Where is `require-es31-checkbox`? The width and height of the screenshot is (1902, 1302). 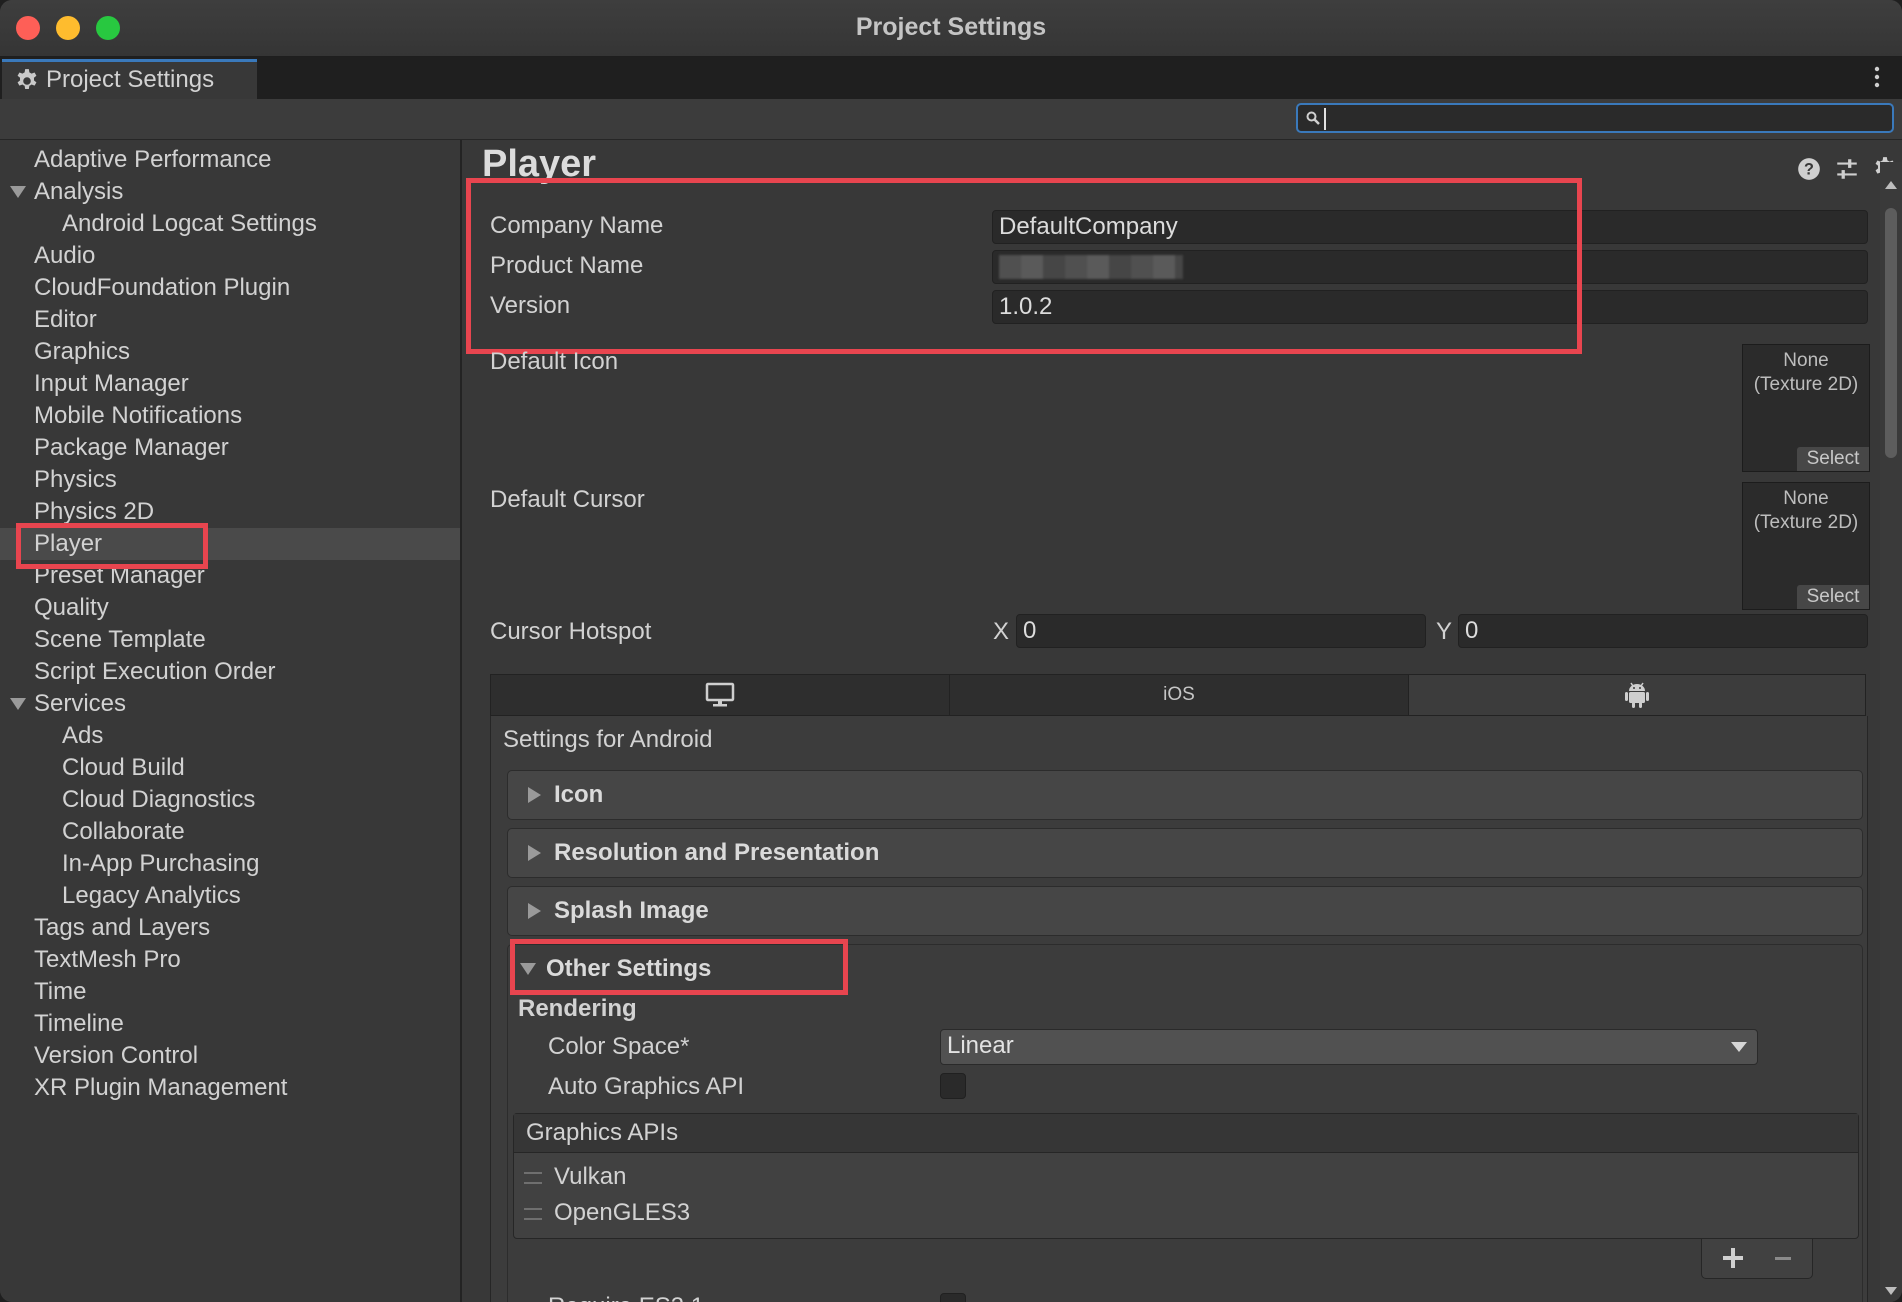 require-es31-checkbox is located at coordinates (953, 1297).